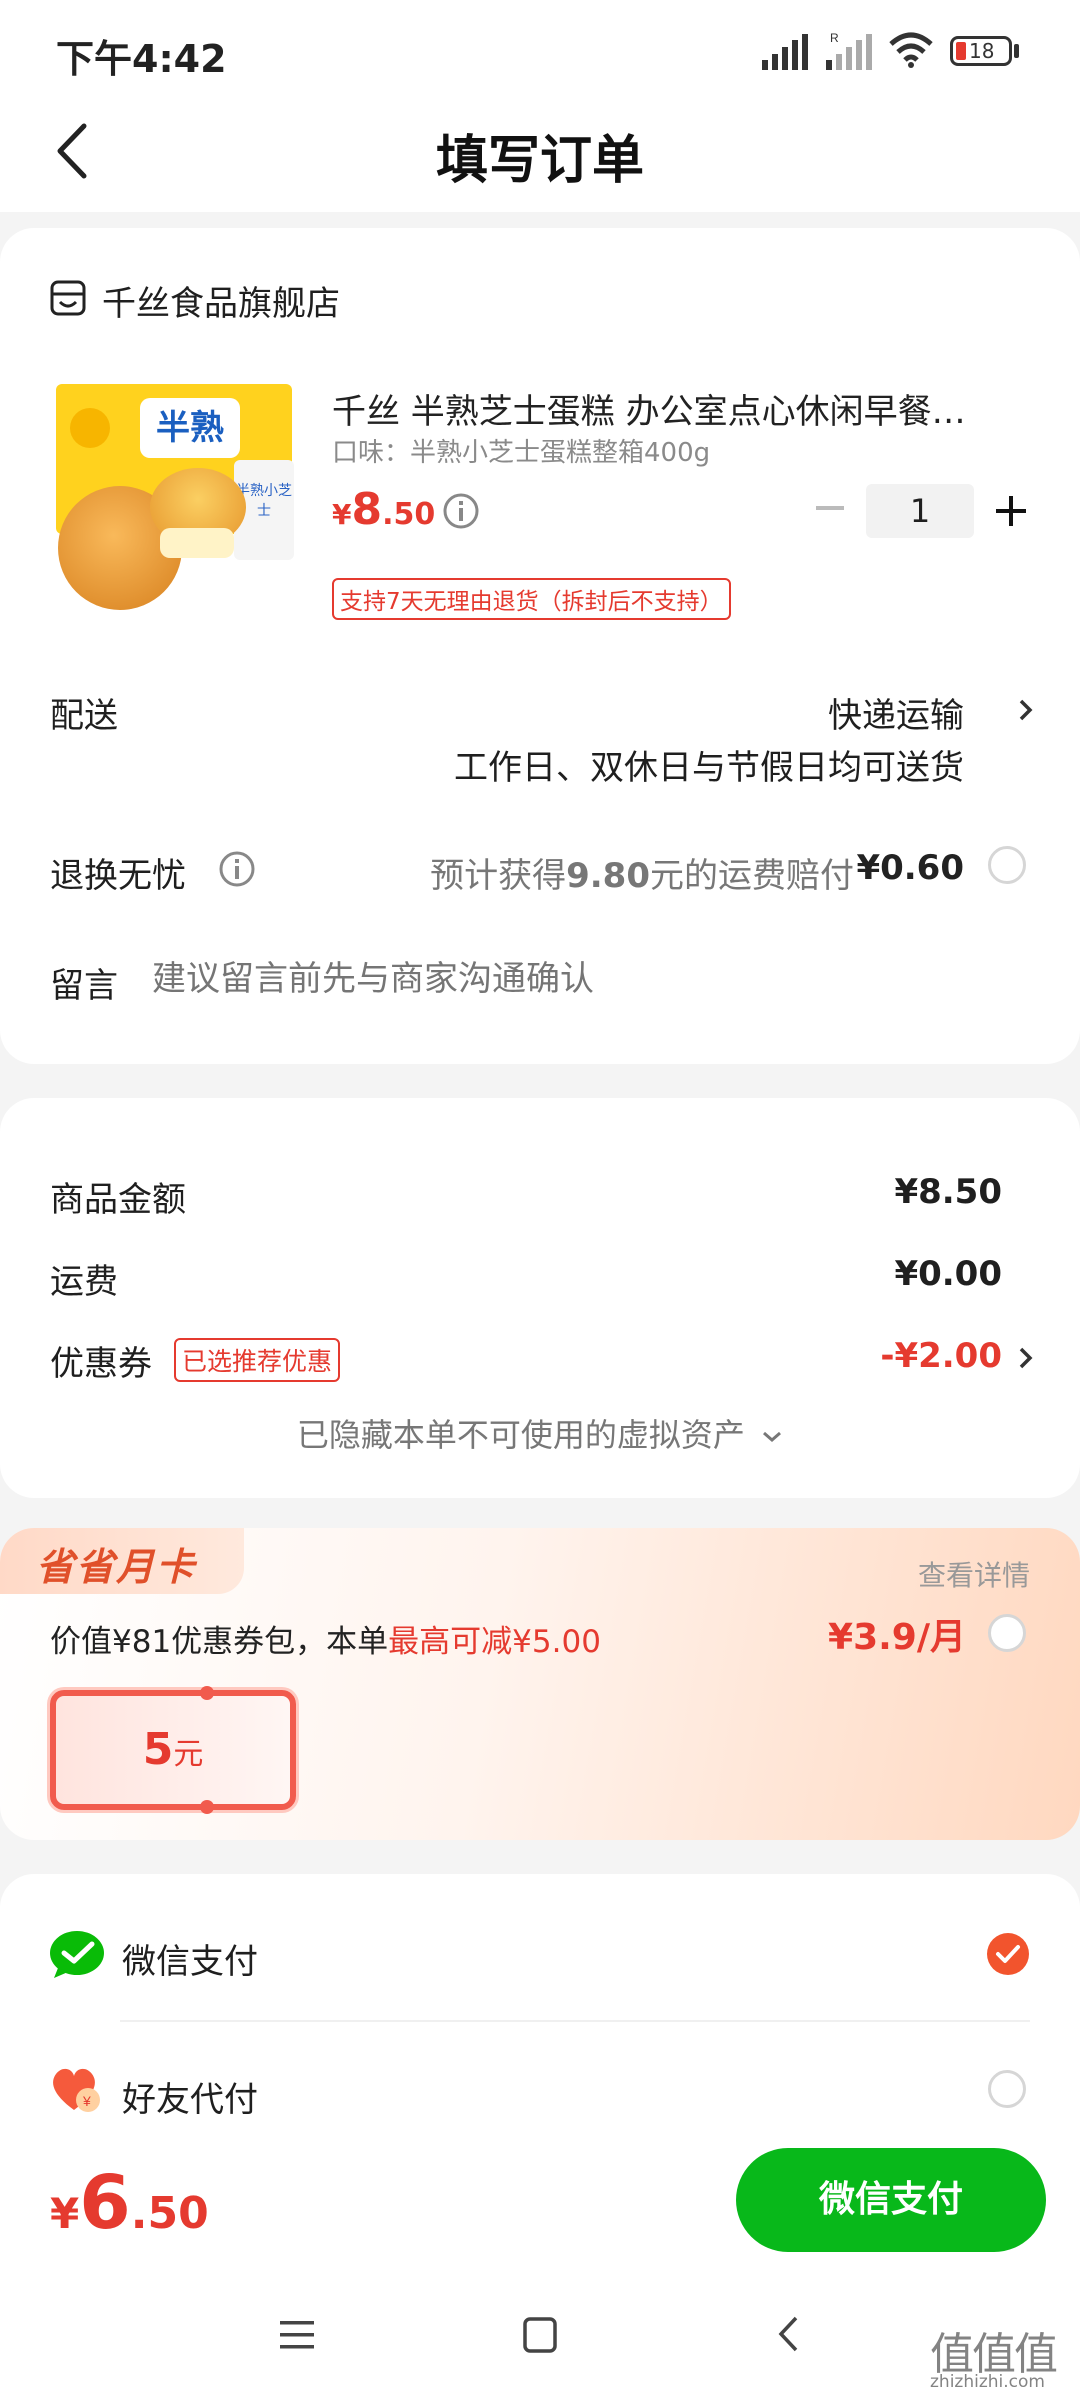  I want to click on back-icon, so click(788, 2334).